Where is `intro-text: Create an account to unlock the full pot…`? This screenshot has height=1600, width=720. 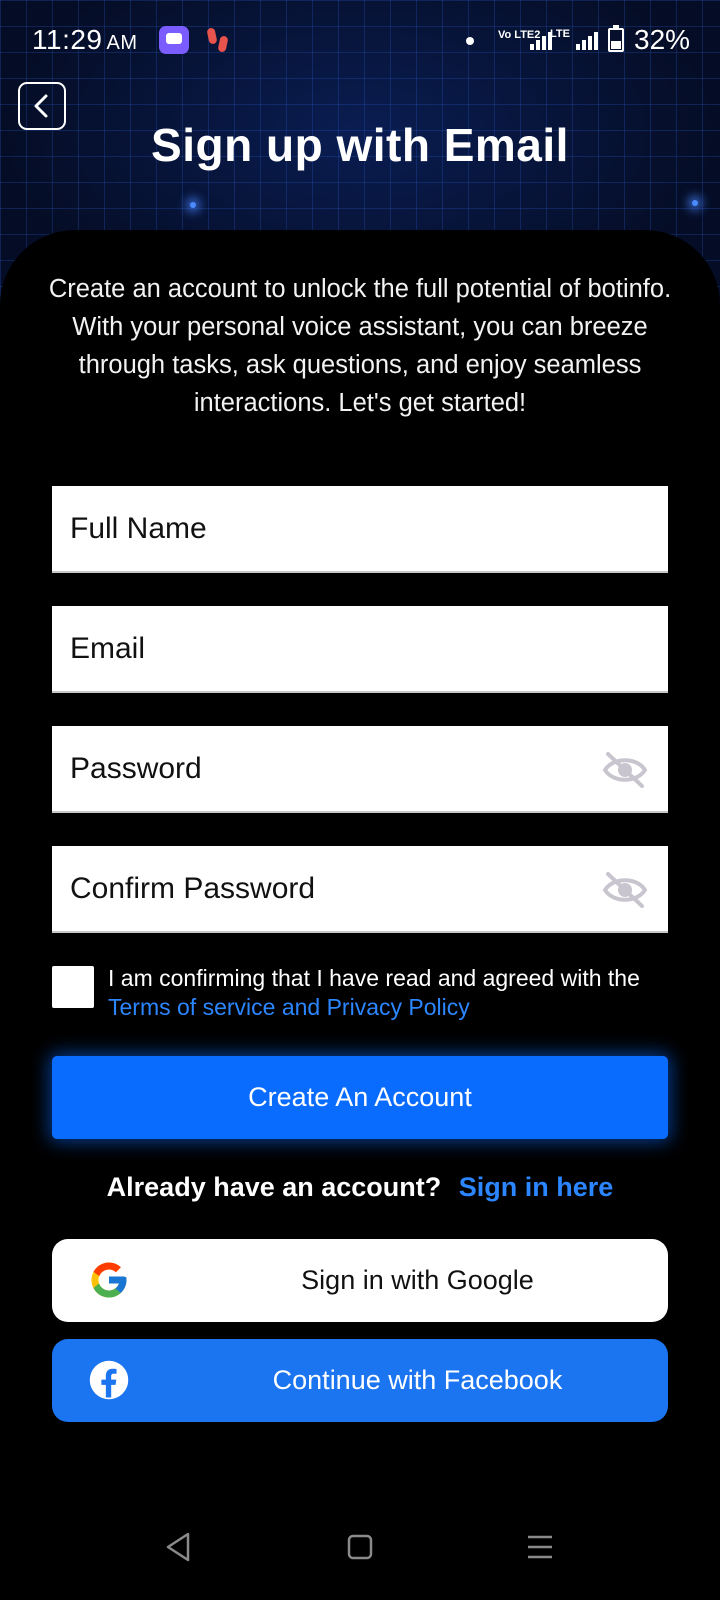 intro-text: Create an account to unlock the full pot… is located at coordinates (360, 346).